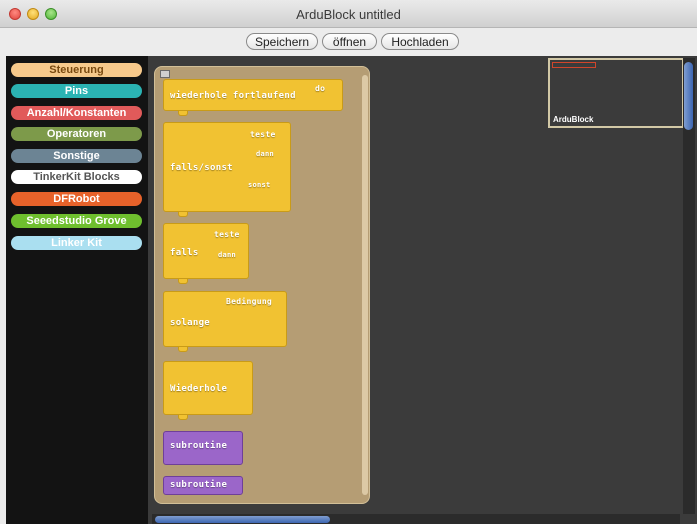  Describe the element at coordinates (233, 96) in the screenshot. I see `block-label: wiederhole fortlaufend` at that location.